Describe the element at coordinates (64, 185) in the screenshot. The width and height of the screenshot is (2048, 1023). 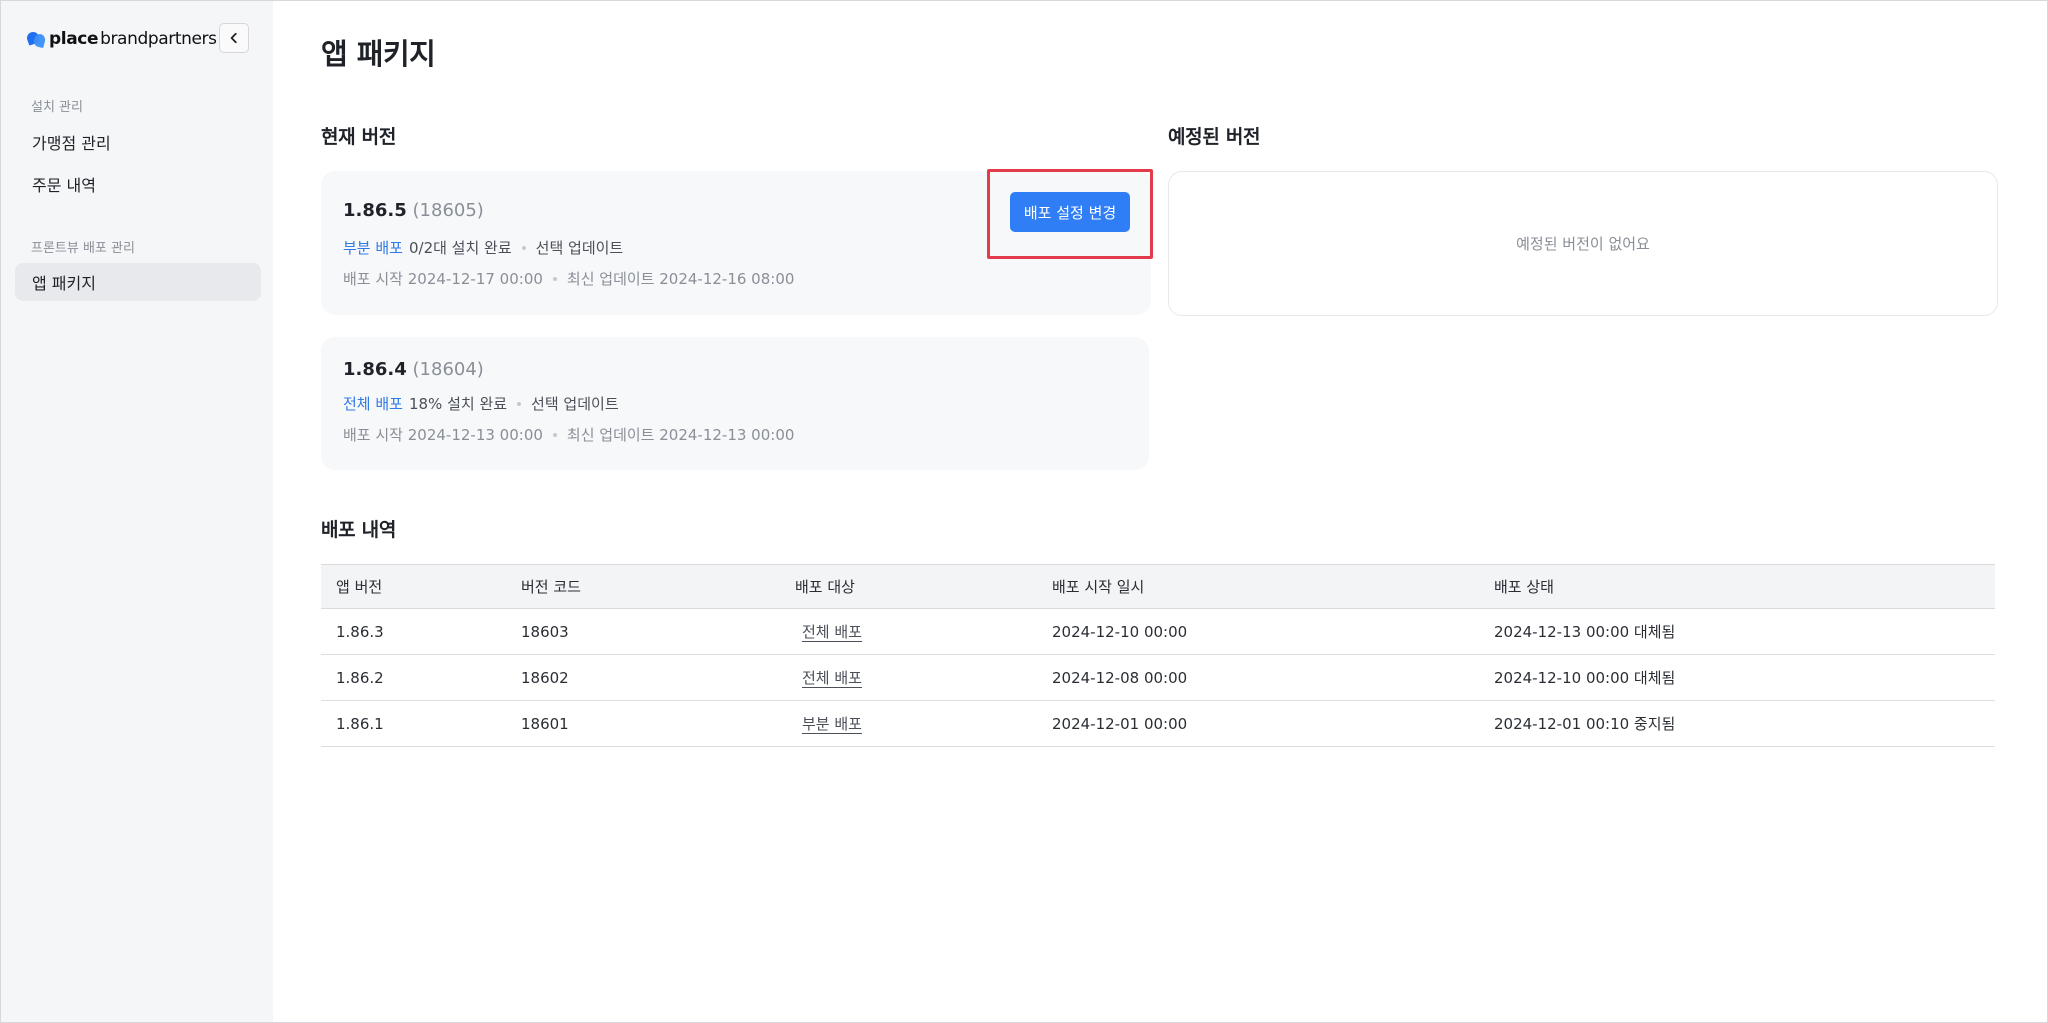
I see `sidebar-item-label: 주문 내역` at that location.